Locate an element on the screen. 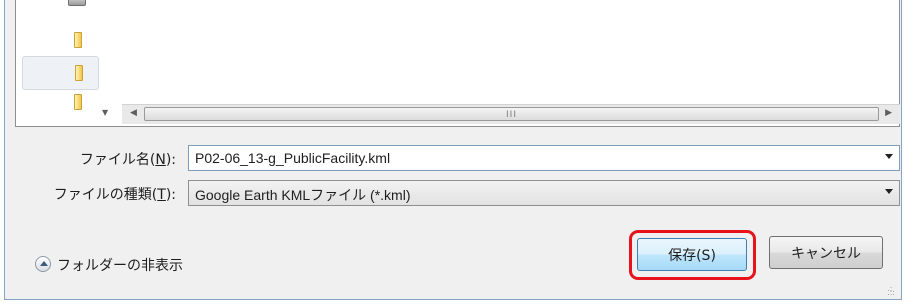 This screenshot has height=304, width=909. collapse-circle-icon is located at coordinates (43, 264).